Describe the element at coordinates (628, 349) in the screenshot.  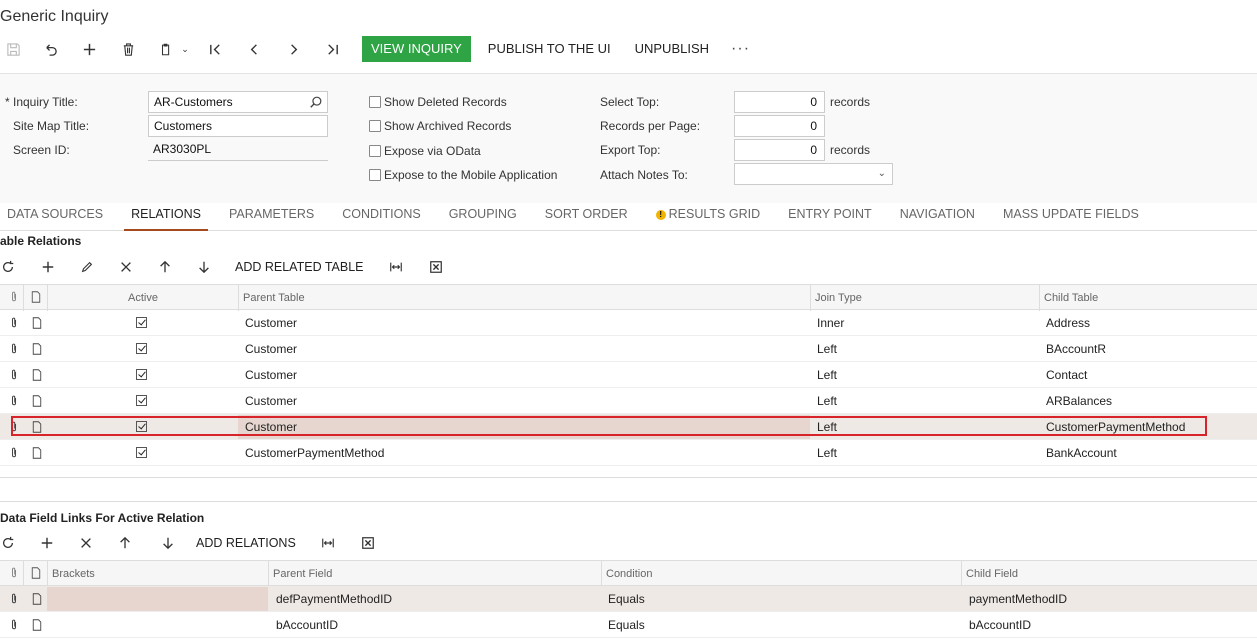
I see `table-row: Customer Left BAccountR` at that location.